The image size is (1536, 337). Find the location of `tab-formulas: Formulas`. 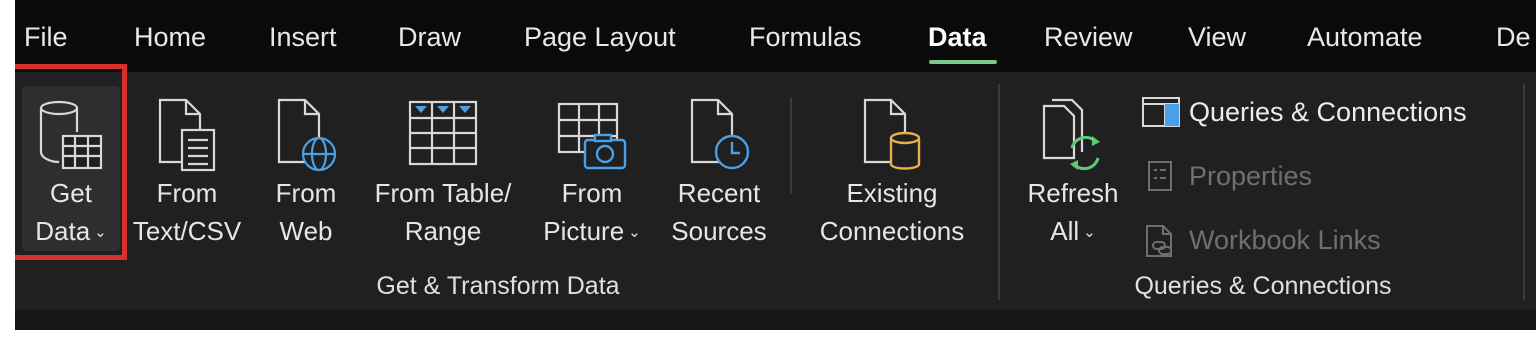

tab-formulas: Formulas is located at coordinates (805, 37).